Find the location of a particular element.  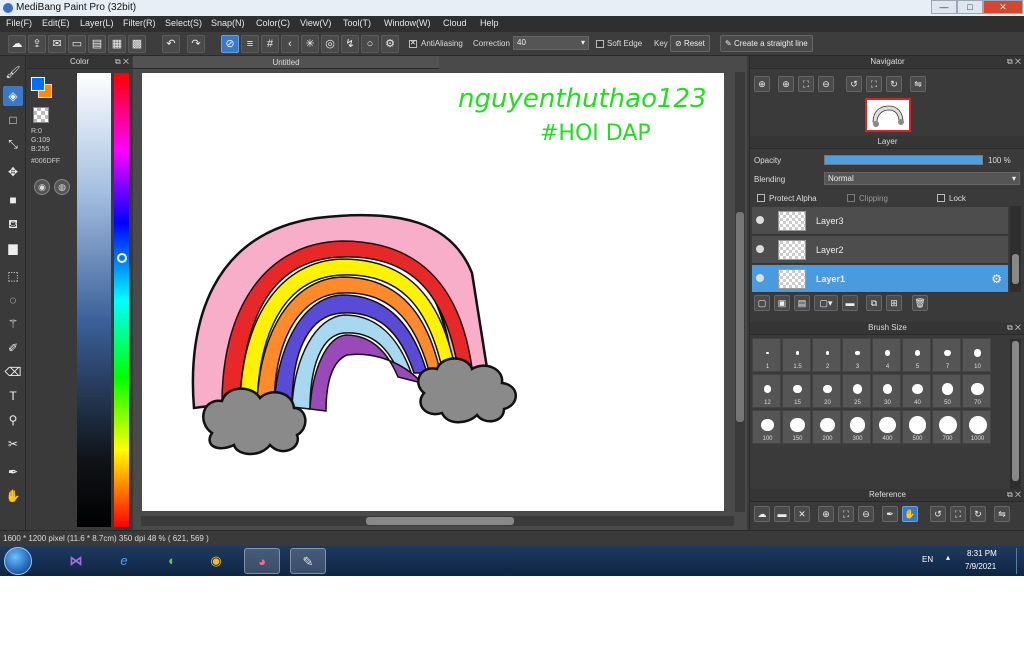

zoom-out-icon: ⊖ is located at coordinates (866, 514).